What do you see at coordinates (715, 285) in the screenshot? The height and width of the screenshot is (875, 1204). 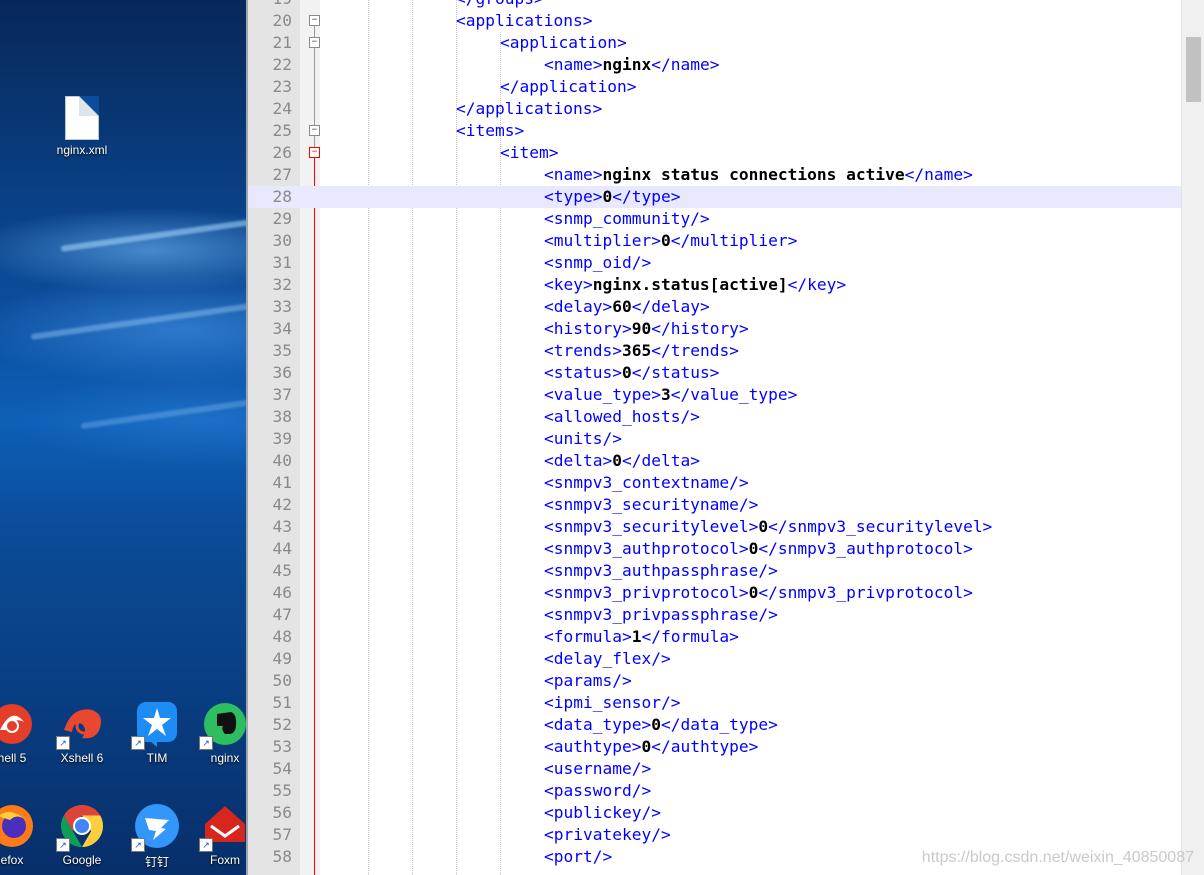 I see `code-line: 32 <key>nginx.status[active]</key>` at bounding box center [715, 285].